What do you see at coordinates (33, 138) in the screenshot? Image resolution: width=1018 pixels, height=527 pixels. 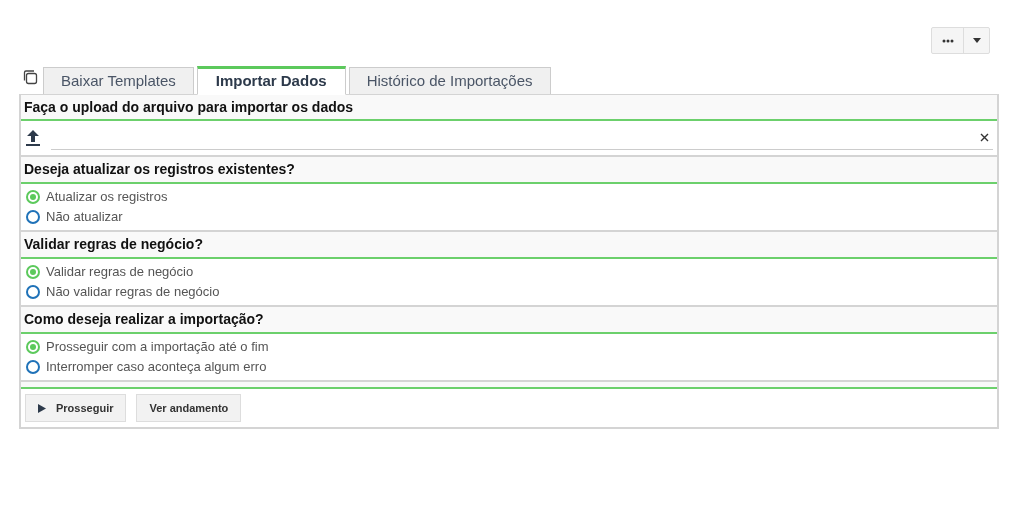 I see `upload-icon` at bounding box center [33, 138].